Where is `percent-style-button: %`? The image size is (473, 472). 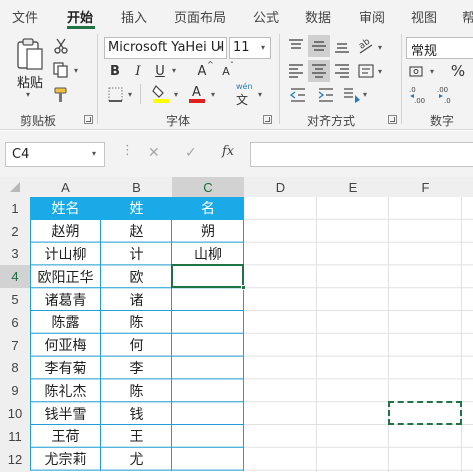 percent-style-button: % is located at coordinates (458, 71).